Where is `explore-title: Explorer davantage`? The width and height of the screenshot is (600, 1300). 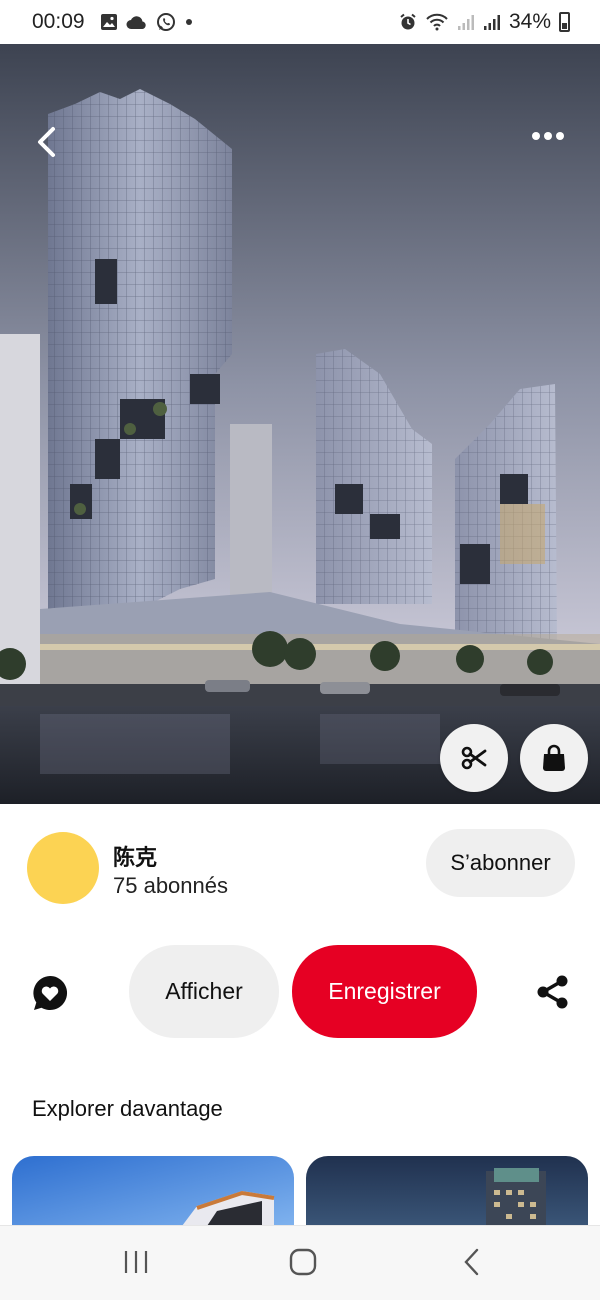
explore-title: Explorer davantage is located at coordinates (127, 1108).